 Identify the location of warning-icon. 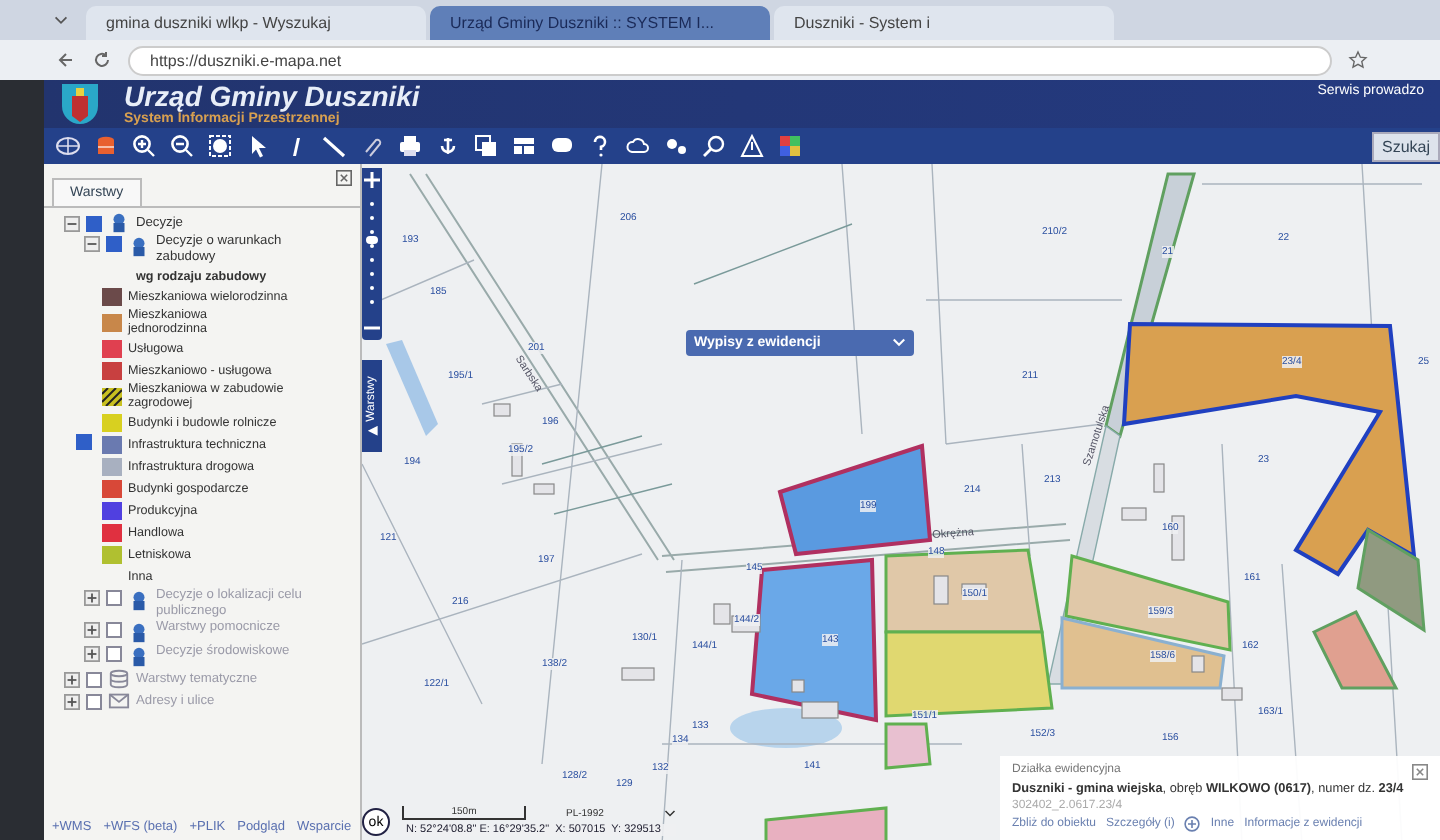
(752, 146).